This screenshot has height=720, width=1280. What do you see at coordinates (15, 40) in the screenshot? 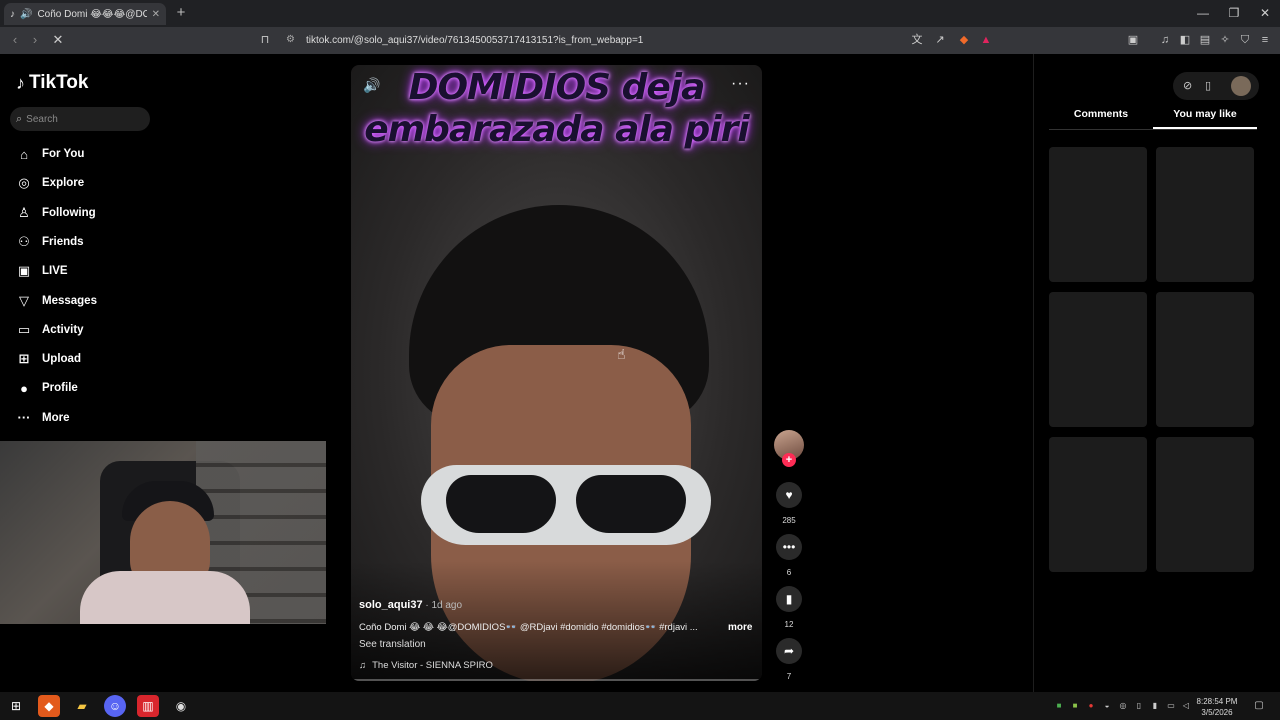
I see `back-button: ‹` at bounding box center [15, 40].